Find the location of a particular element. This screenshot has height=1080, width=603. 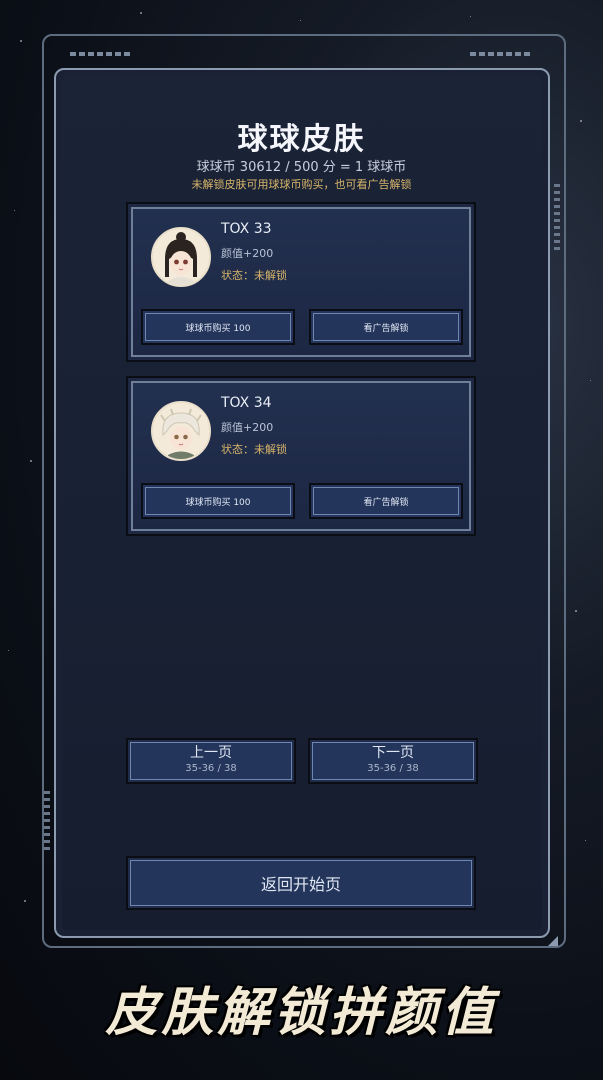

prev-page-button: 上一页 35-36 / 38 is located at coordinates (211, 761).